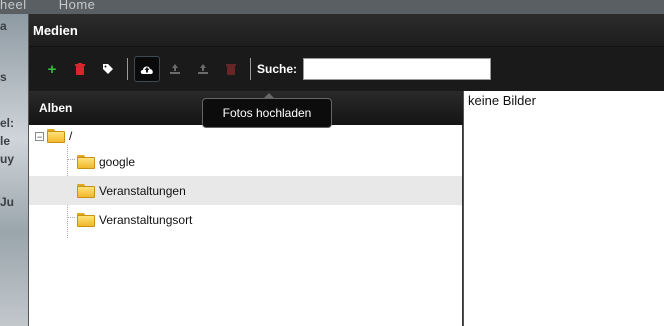 This screenshot has width=664, height=326. What do you see at coordinates (7, 202) in the screenshot?
I see `background-text-fragment: Ju` at bounding box center [7, 202].